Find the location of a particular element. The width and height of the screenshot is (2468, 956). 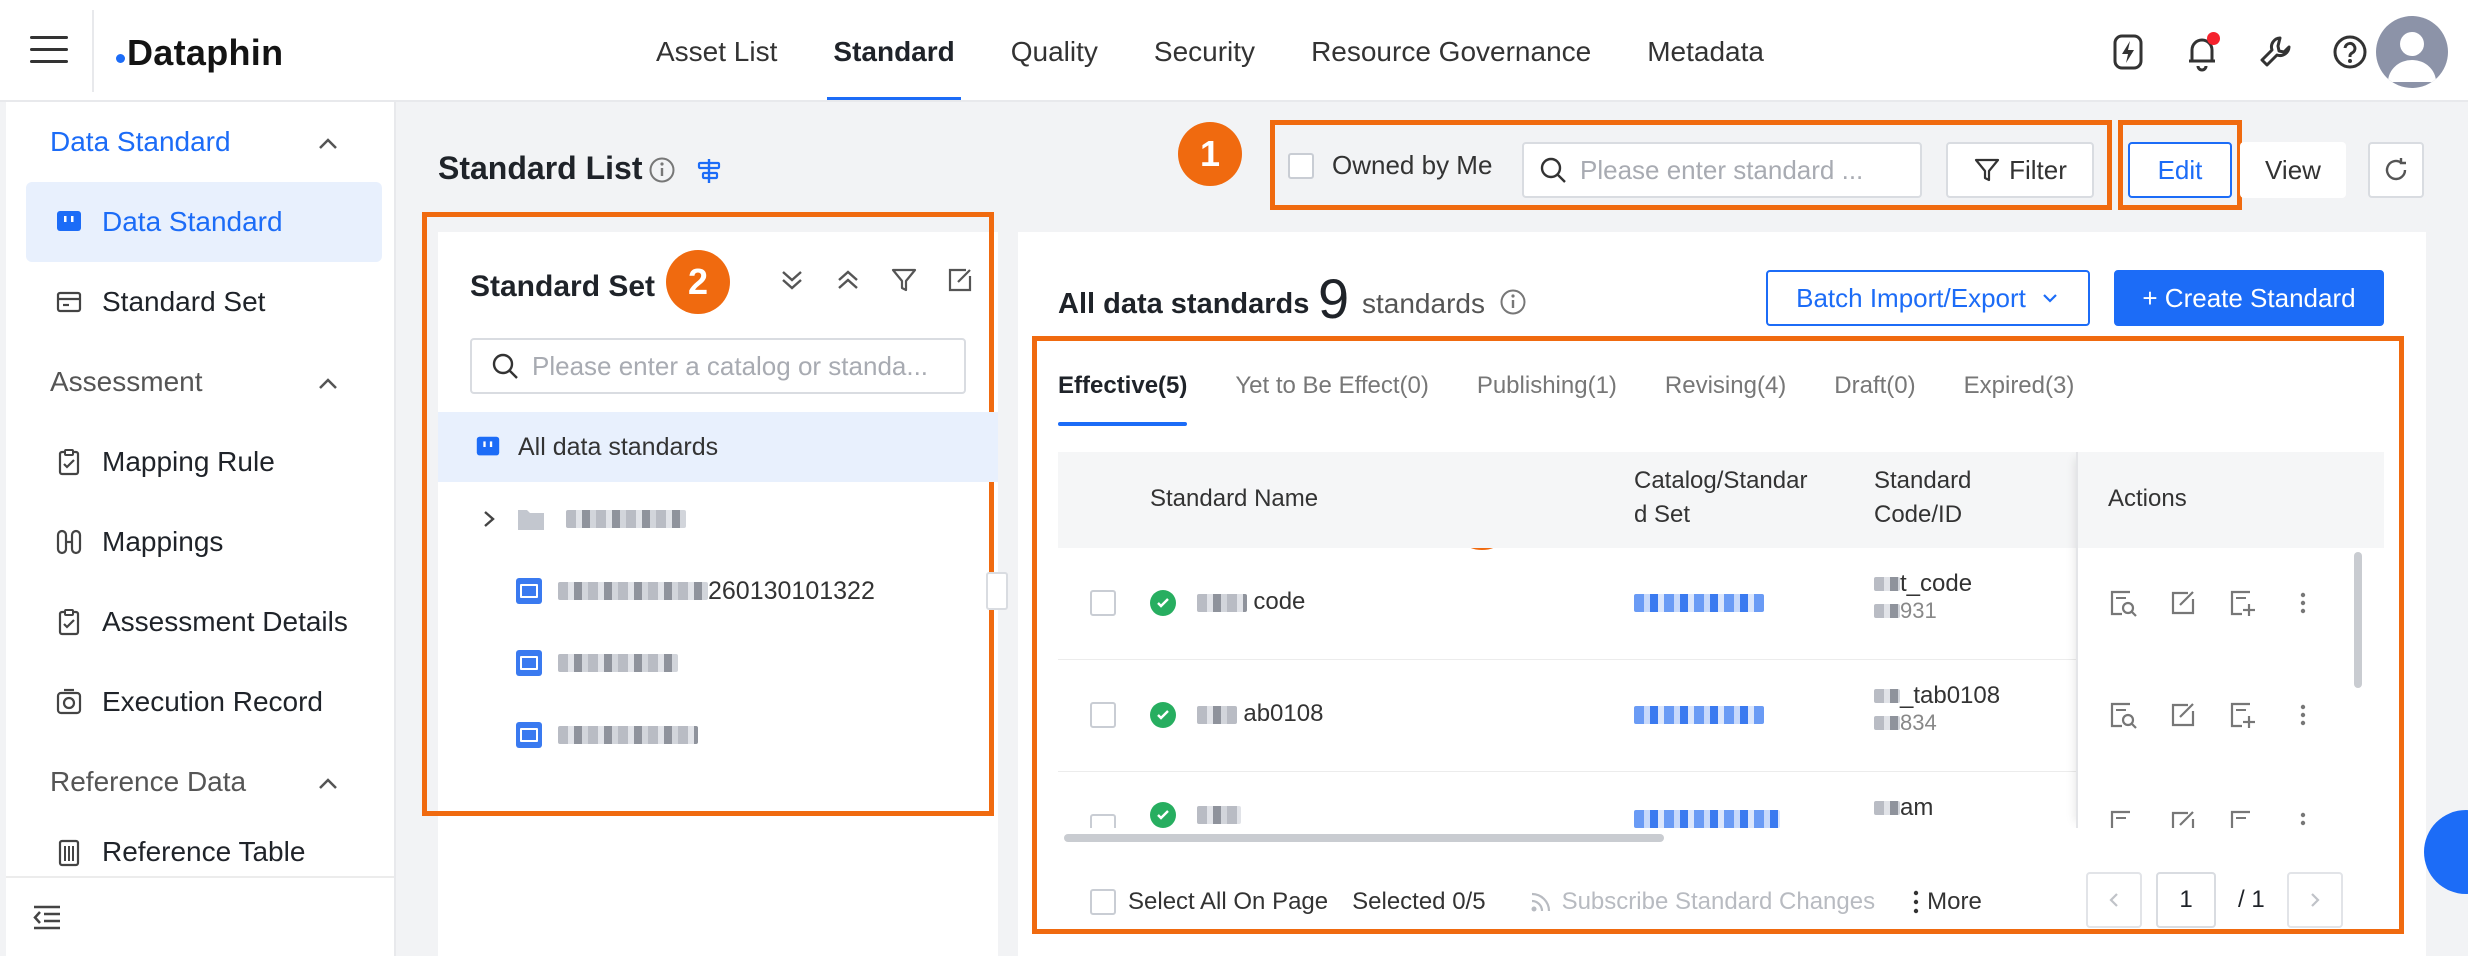

sidebar-group-data-standard: Data Standard is located at coordinates (140, 142).